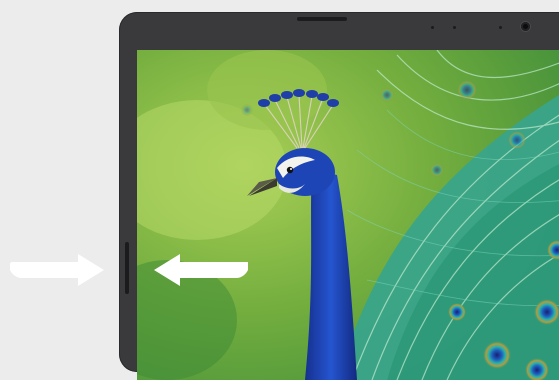  Describe the element at coordinates (201, 270) in the screenshot. I see `arrow-left-icon` at that location.